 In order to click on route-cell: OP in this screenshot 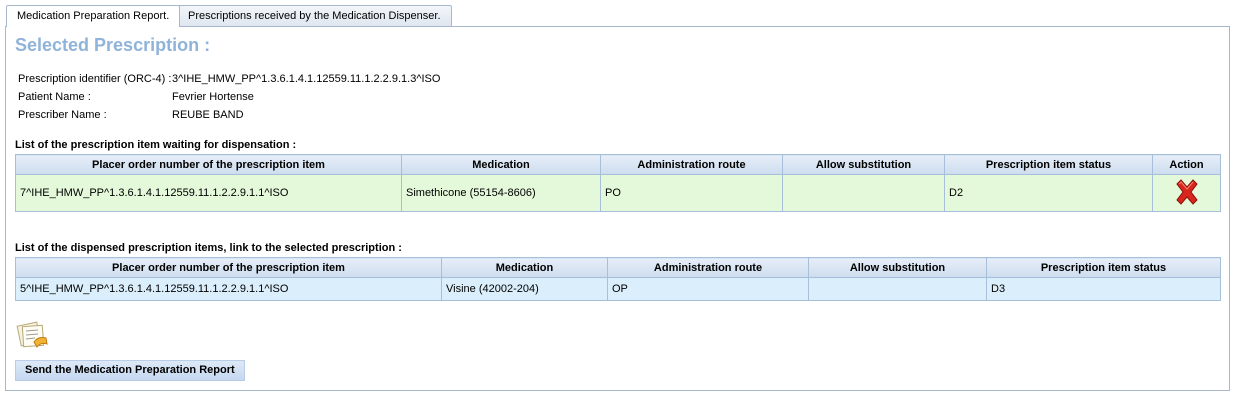, I will do `click(708, 289)`.